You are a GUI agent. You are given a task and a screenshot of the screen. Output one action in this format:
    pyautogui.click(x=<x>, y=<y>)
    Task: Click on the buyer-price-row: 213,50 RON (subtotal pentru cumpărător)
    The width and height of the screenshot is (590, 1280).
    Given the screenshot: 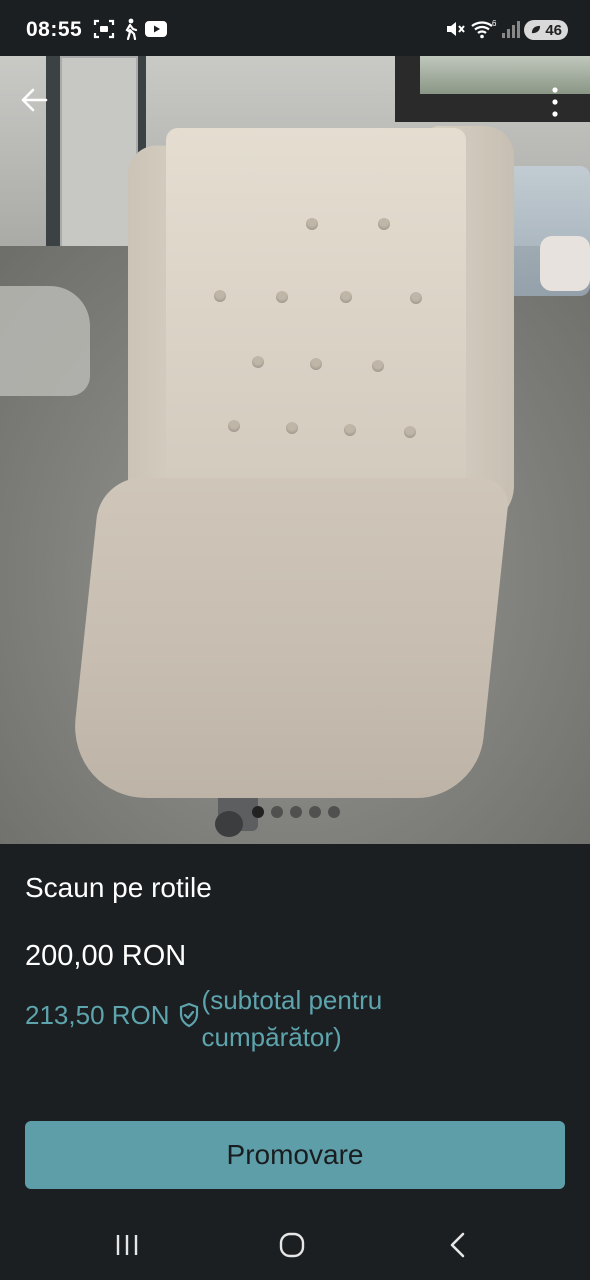 What is the action you would take?
    pyautogui.click(x=243, y=1019)
    